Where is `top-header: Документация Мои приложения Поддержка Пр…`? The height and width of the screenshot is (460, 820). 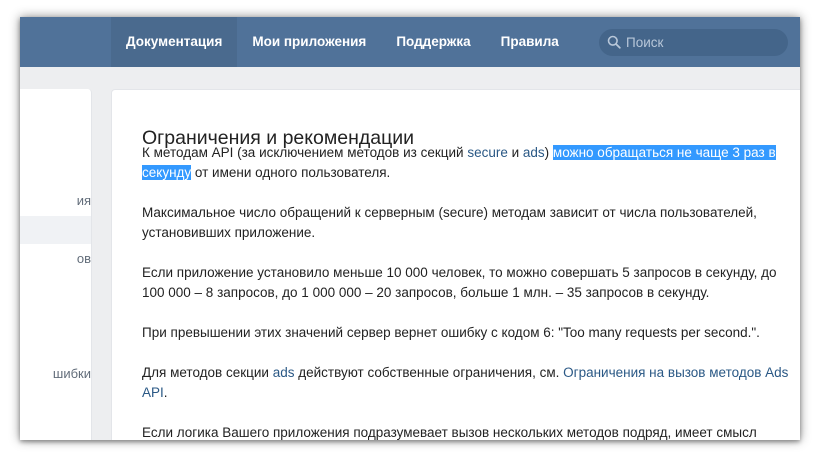
top-header: Документация Мои приложения Поддержка Пр… is located at coordinates (410, 42).